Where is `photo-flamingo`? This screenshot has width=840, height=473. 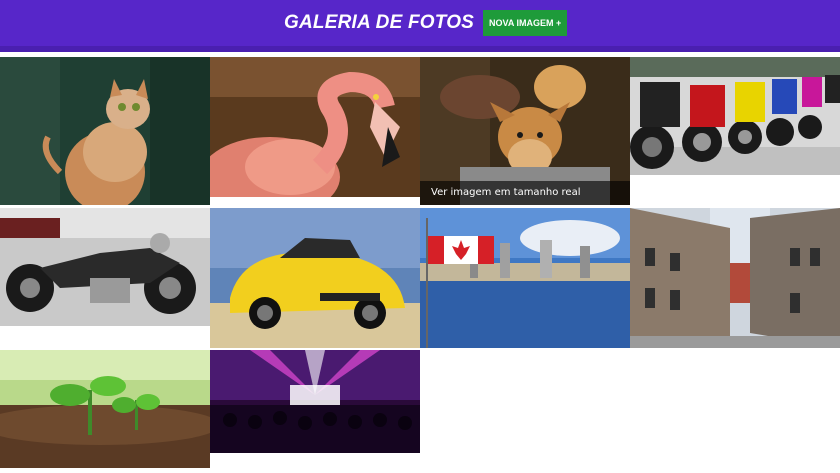
photo-flamingo is located at coordinates (315, 127).